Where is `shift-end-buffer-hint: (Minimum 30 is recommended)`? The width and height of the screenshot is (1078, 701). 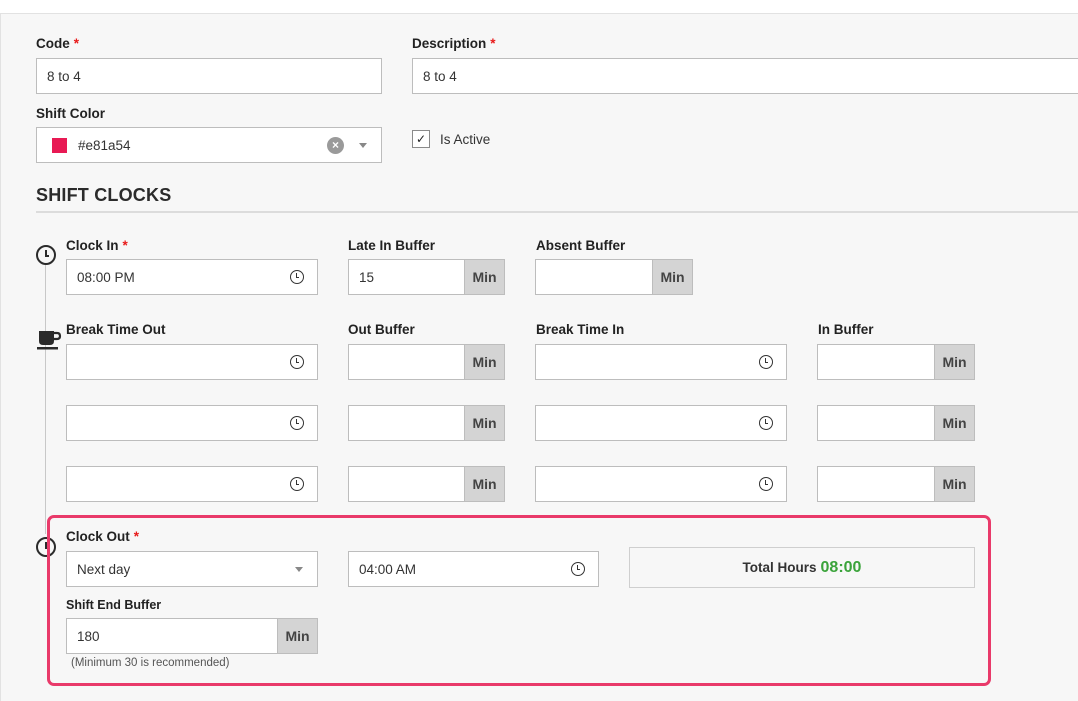 shift-end-buffer-hint: (Minimum 30 is recommended) is located at coordinates (150, 663).